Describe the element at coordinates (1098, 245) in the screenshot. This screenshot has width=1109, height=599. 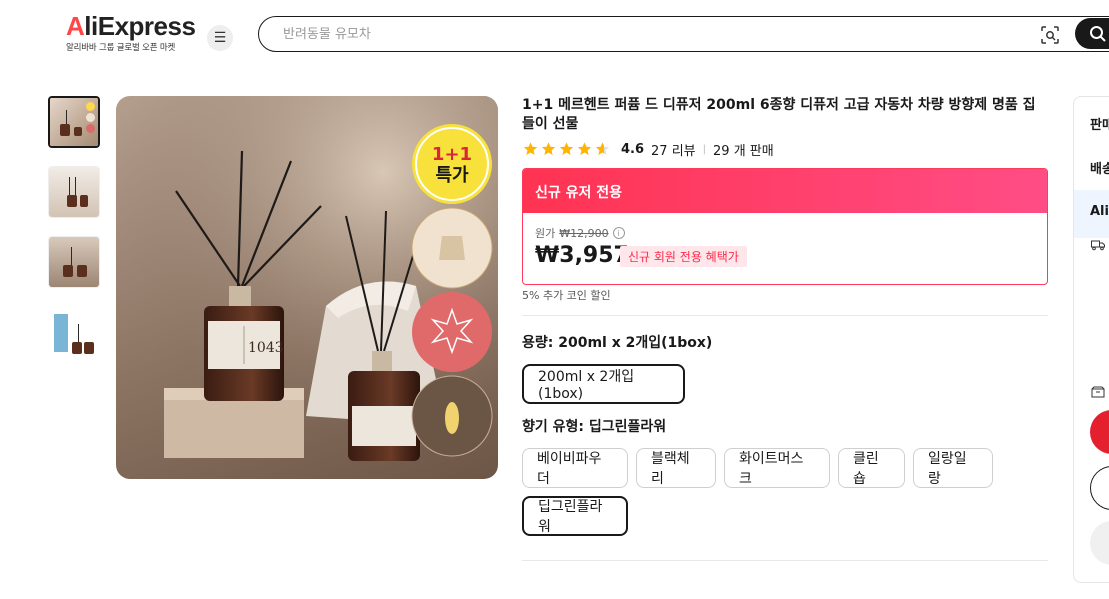
I see `truck-icon` at that location.